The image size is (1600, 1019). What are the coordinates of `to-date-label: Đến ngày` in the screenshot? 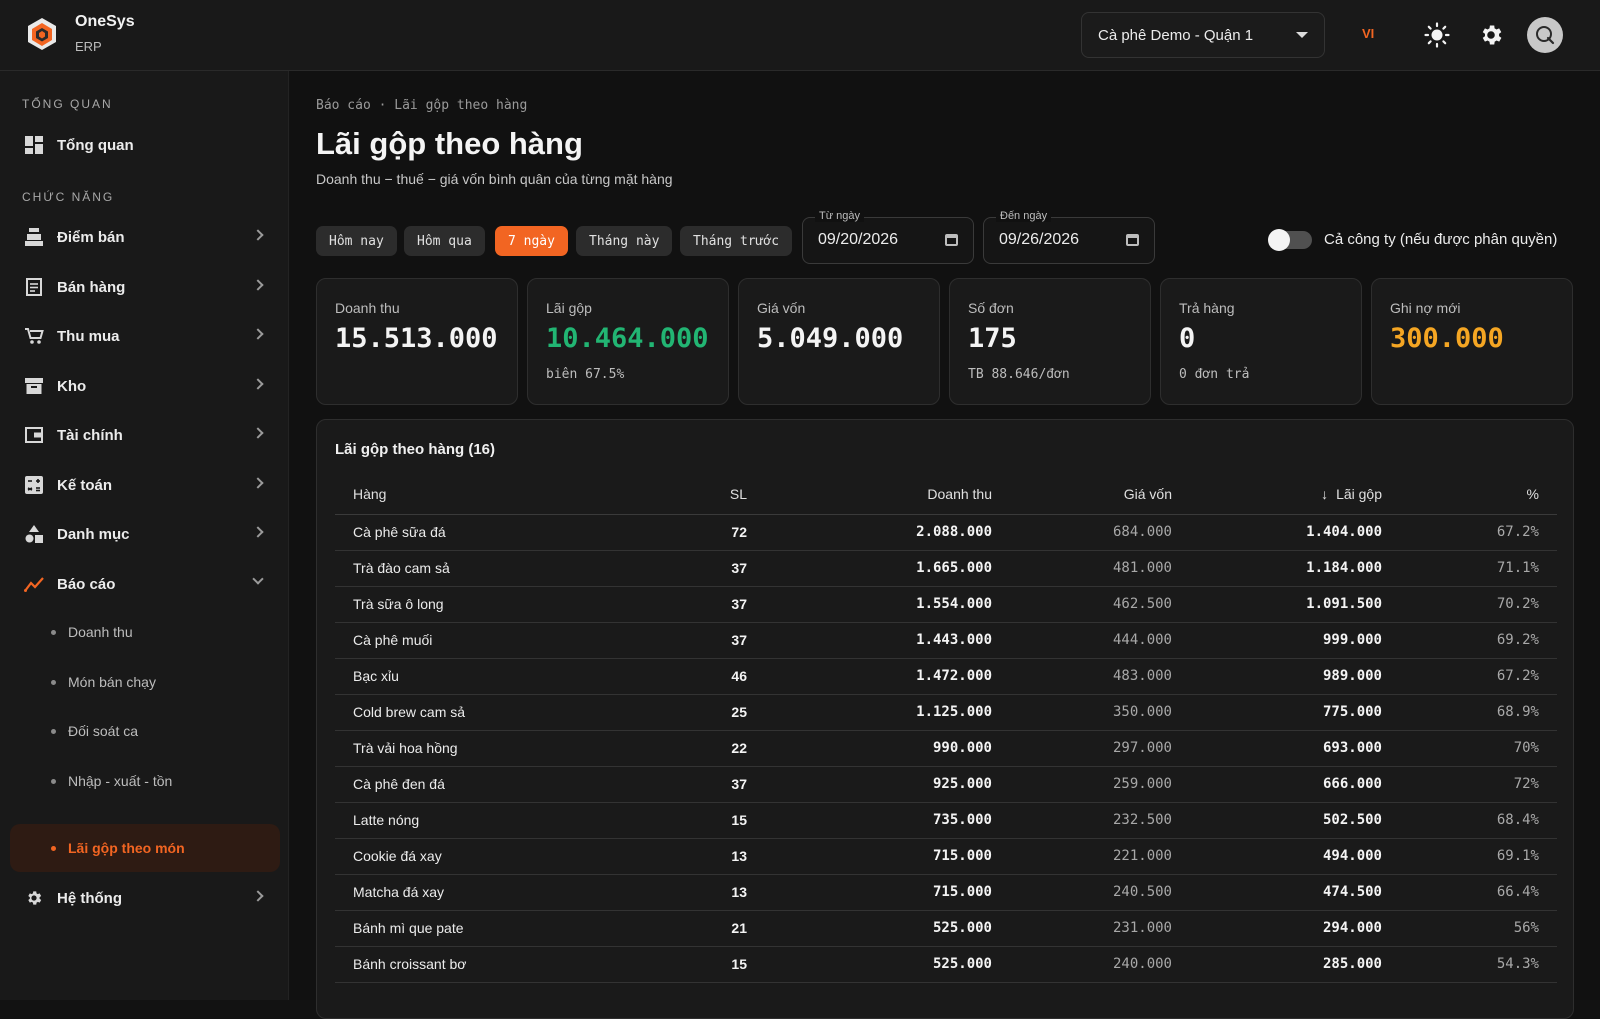 It's located at (1024, 216).